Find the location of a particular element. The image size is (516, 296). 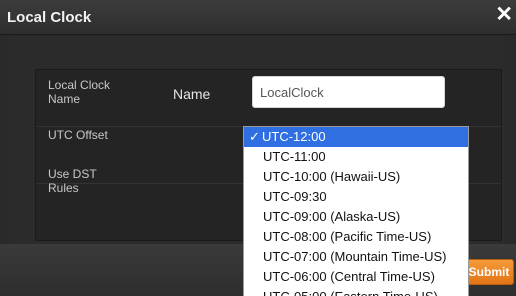

dropdown-option: ✓ UTC-12:00 is located at coordinates (356, 137).